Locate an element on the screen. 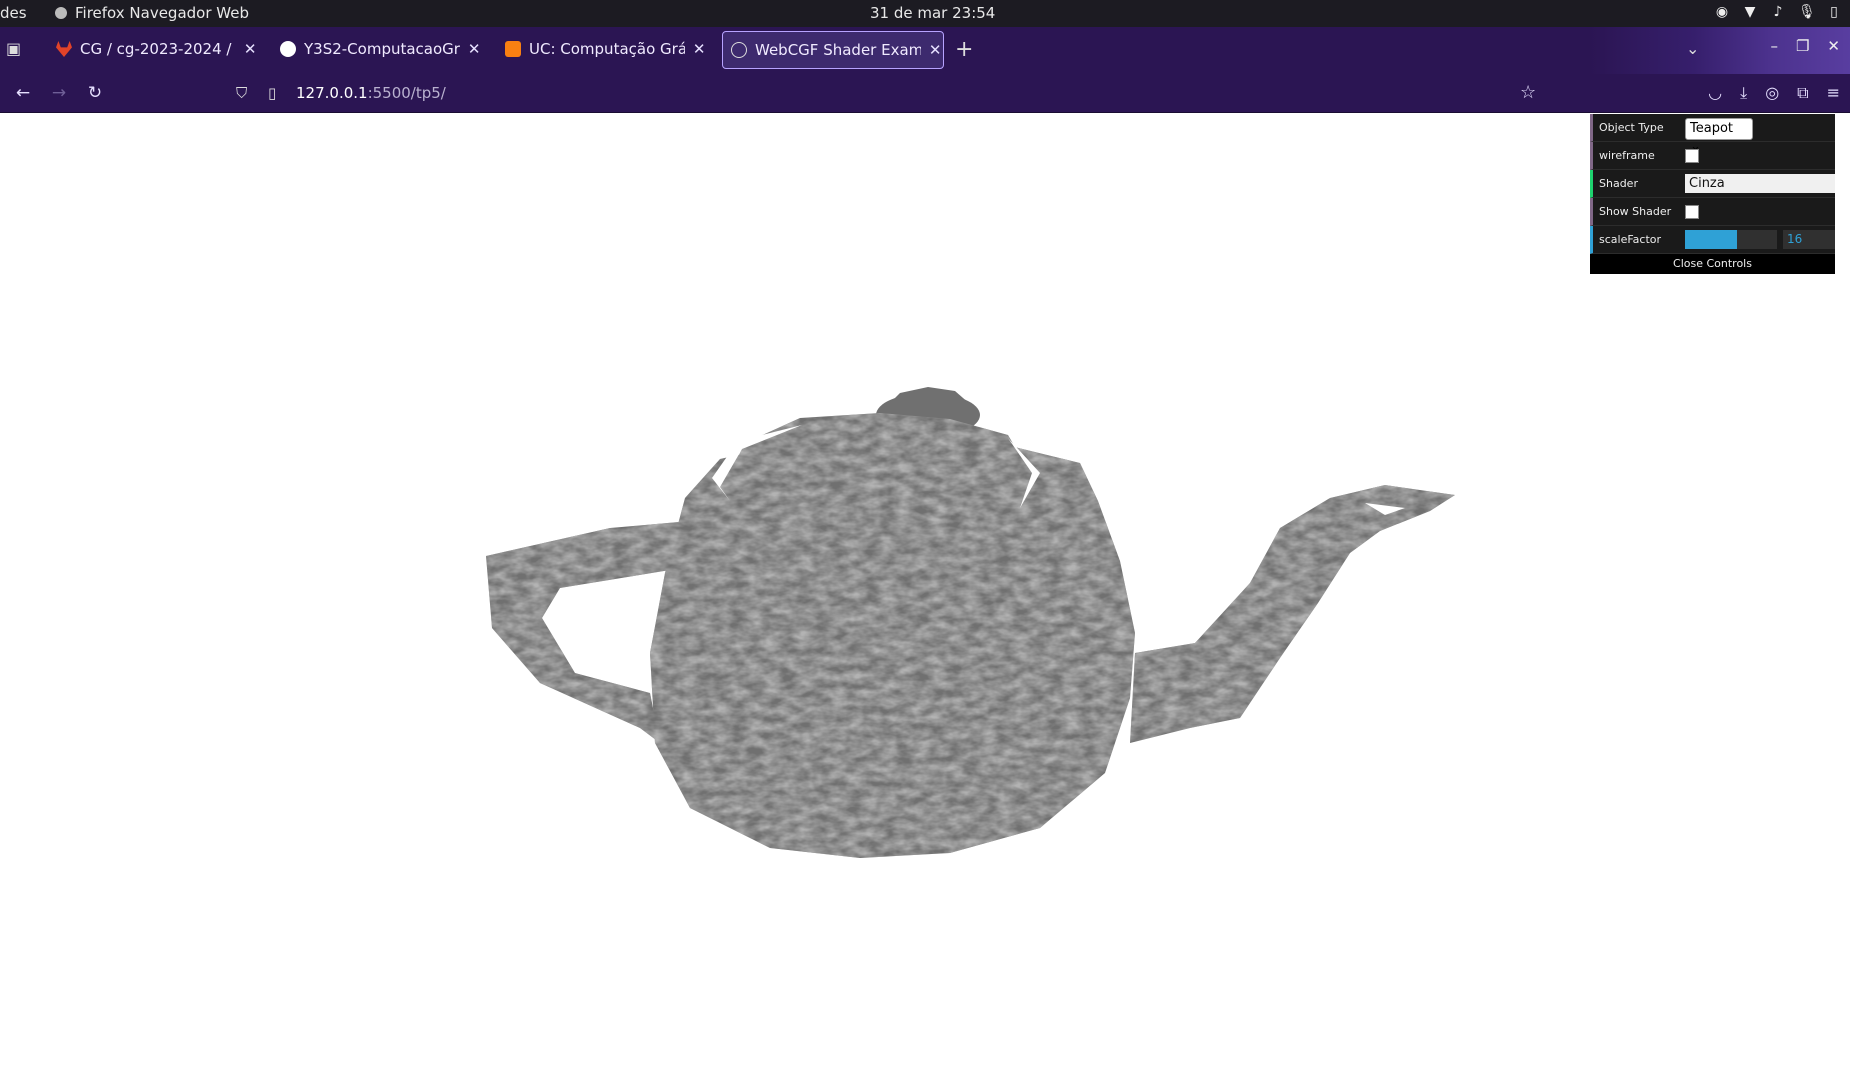 Image resolution: width=1850 pixels, height=1074 pixels. scale-factor-input: 16 is located at coordinates (1809, 239).